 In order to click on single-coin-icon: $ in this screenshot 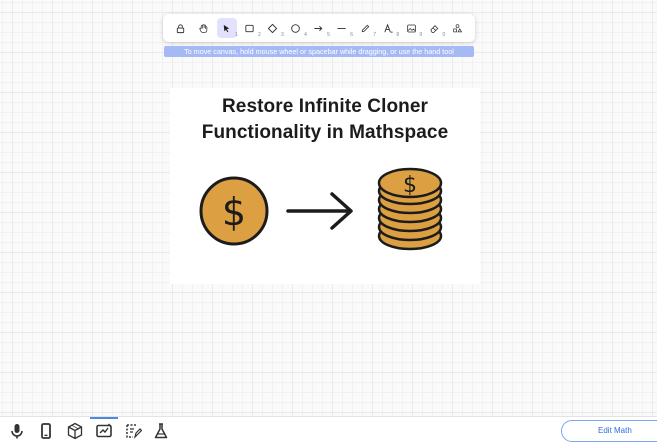, I will do `click(234, 211)`.